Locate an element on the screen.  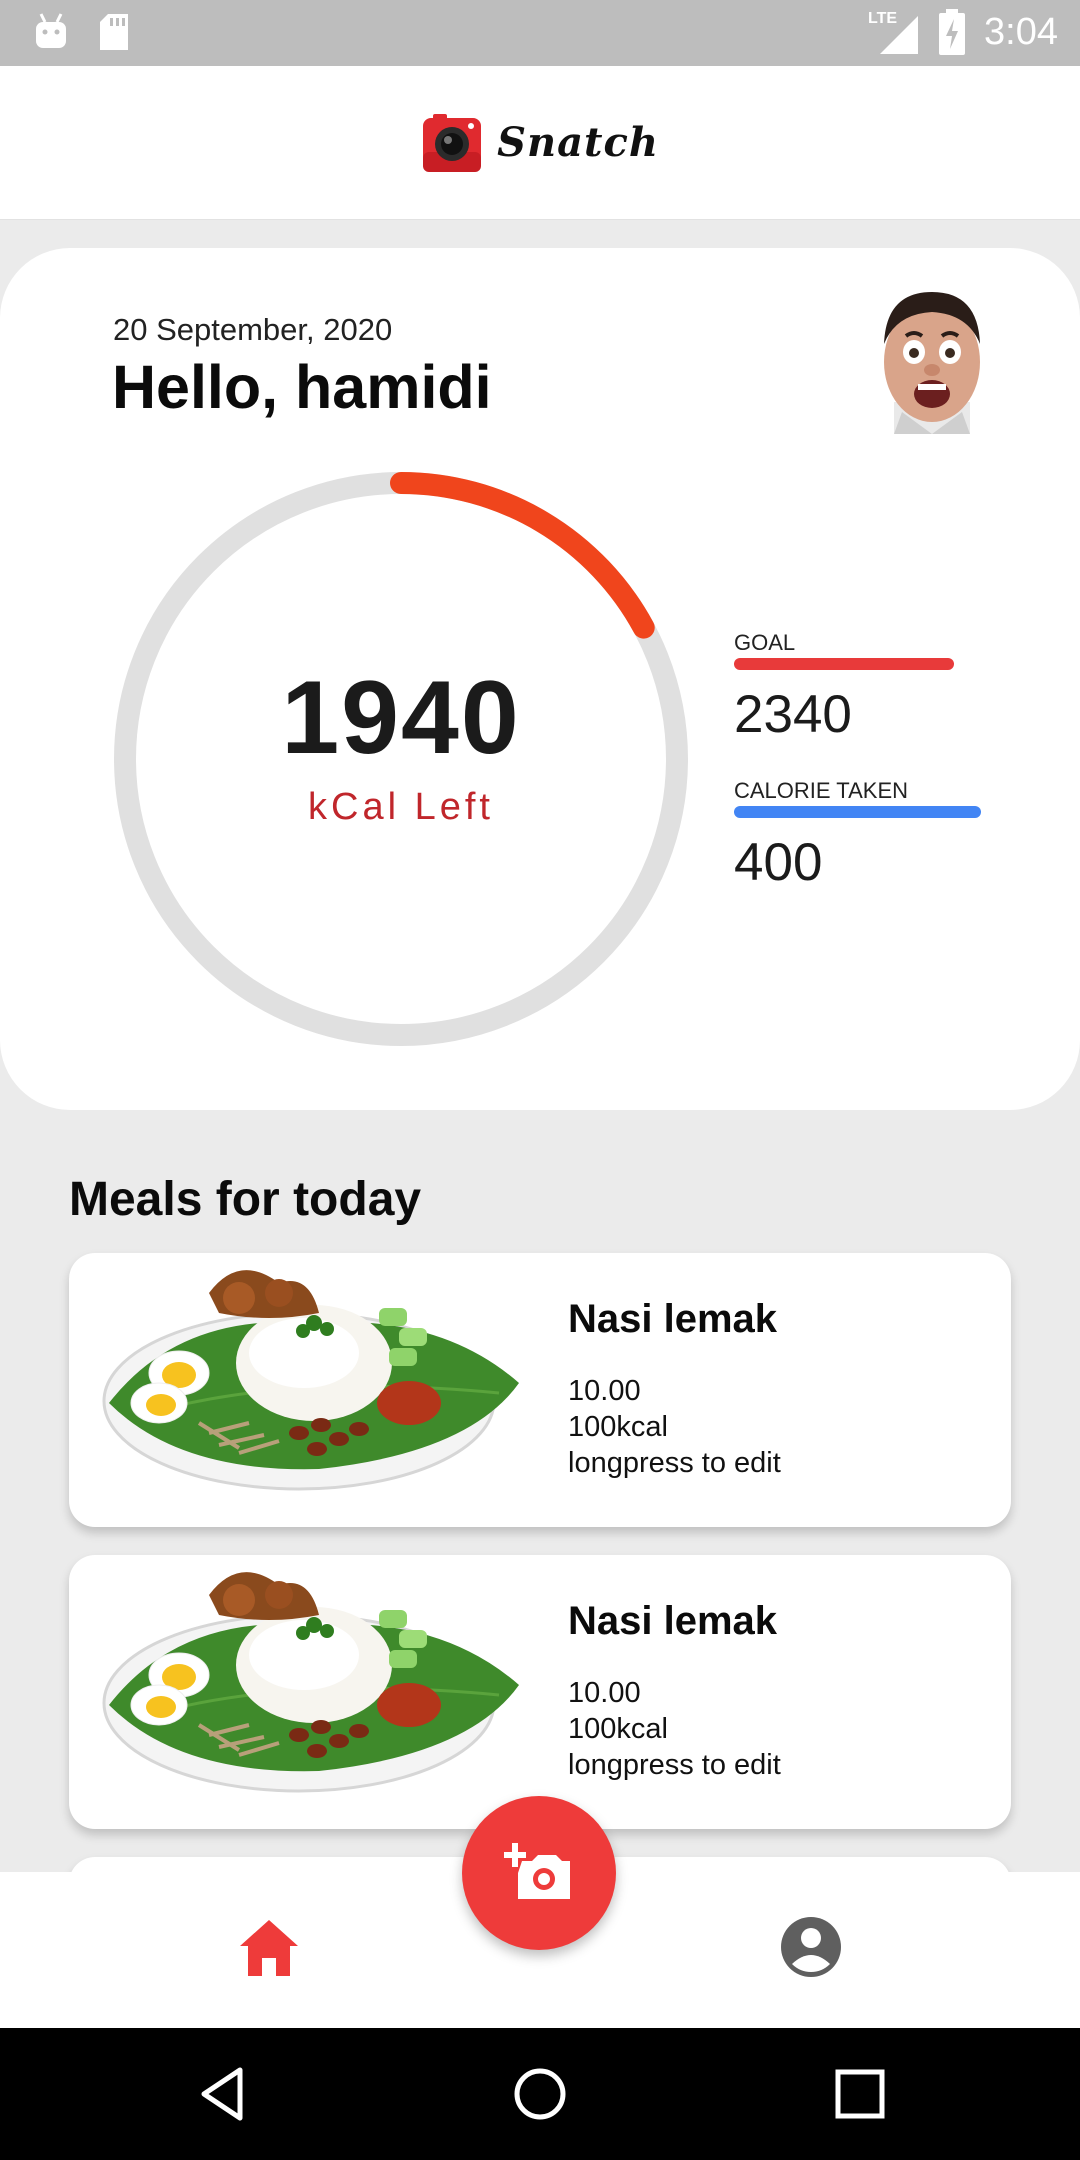
calorie-ring: 1940 kCal Left is located at coordinates (401, 759).